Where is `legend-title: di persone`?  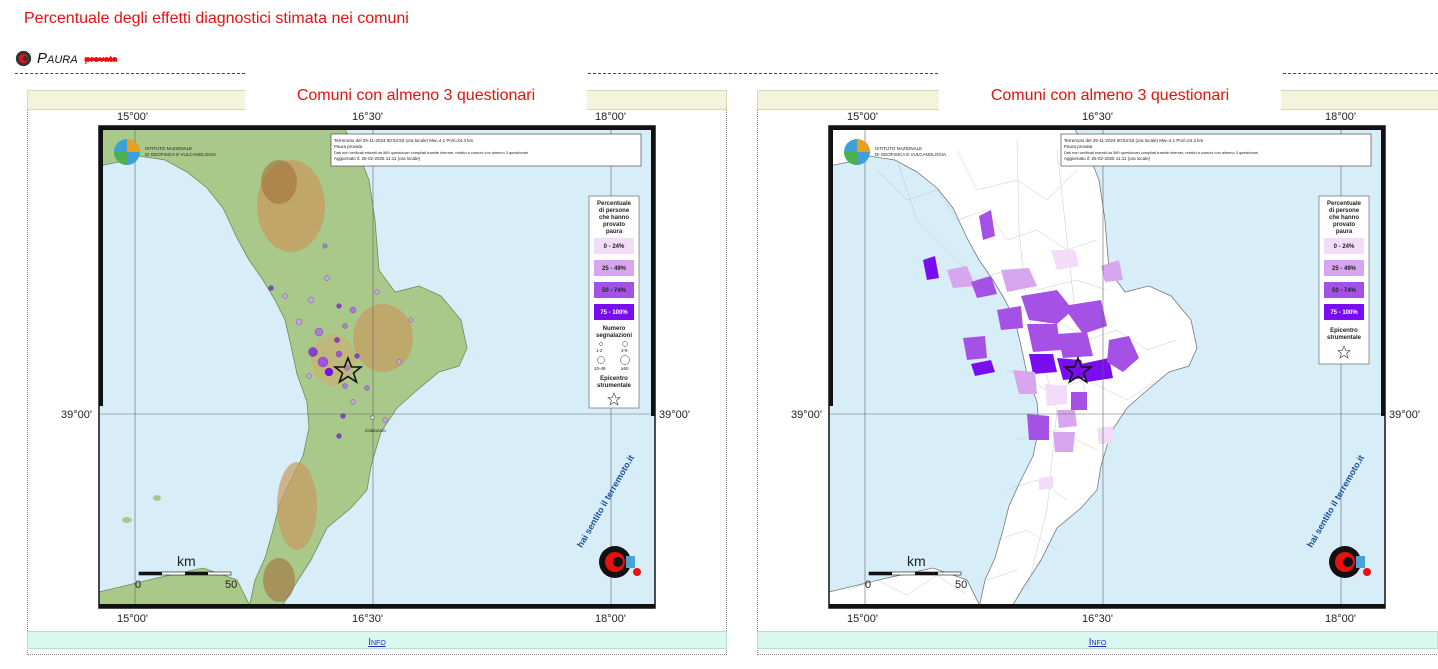 legend-title: di persone is located at coordinates (1344, 211).